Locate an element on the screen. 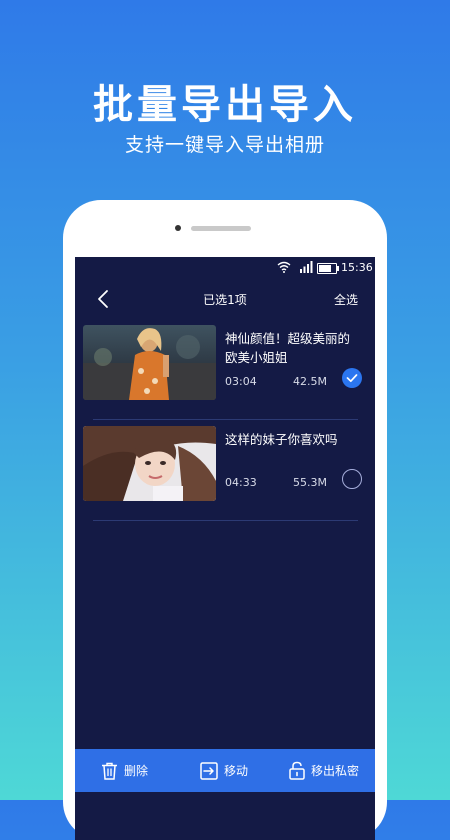  delete-button: 删除 is located at coordinates (124, 770).